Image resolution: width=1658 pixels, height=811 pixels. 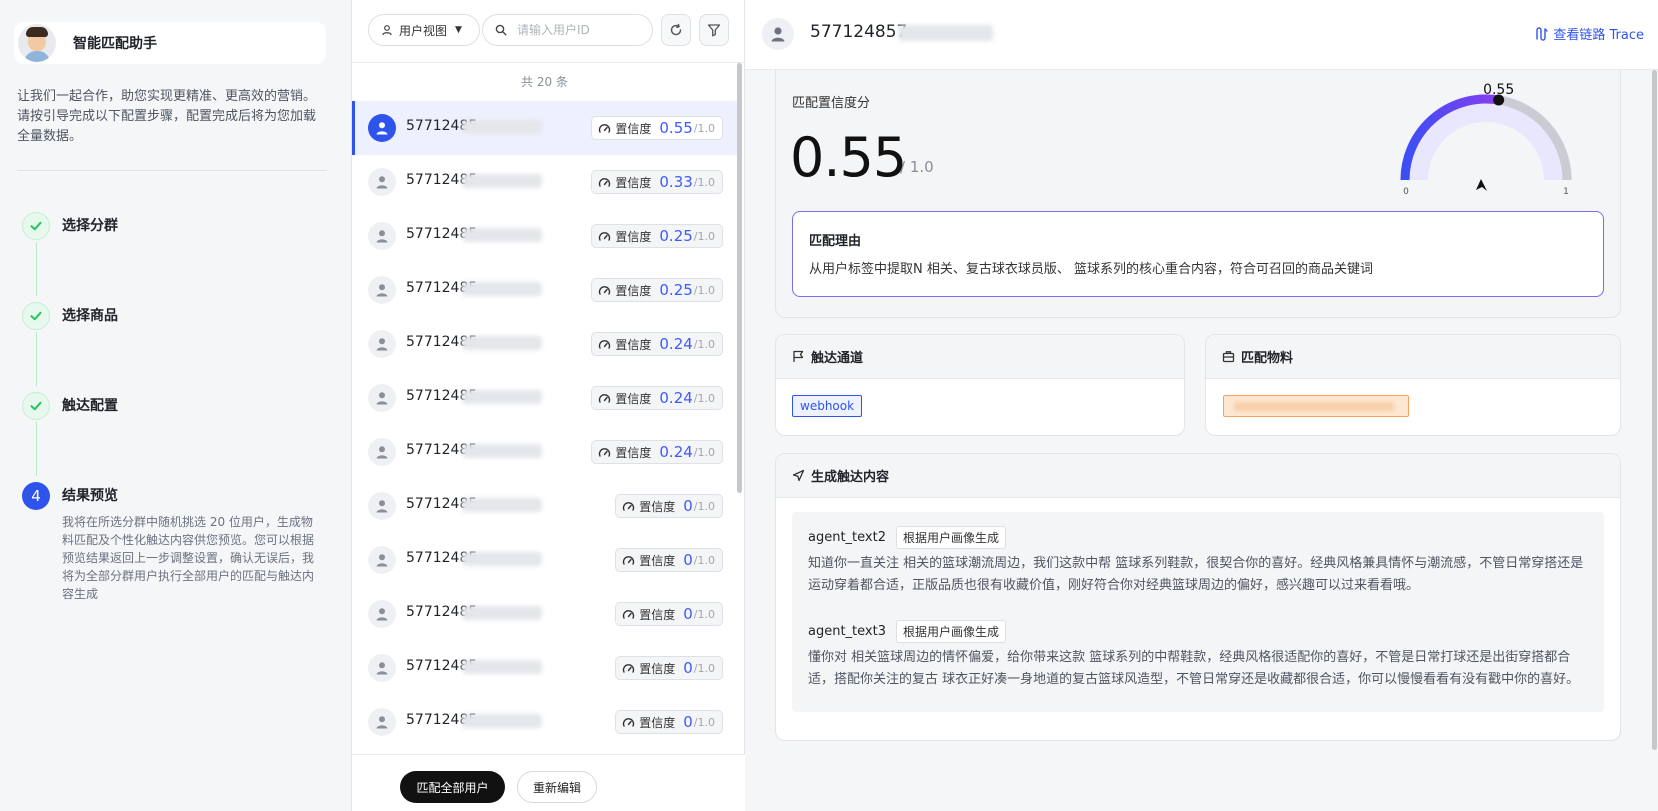 What do you see at coordinates (582, 30) in the screenshot?
I see `search-input` at bounding box center [582, 30].